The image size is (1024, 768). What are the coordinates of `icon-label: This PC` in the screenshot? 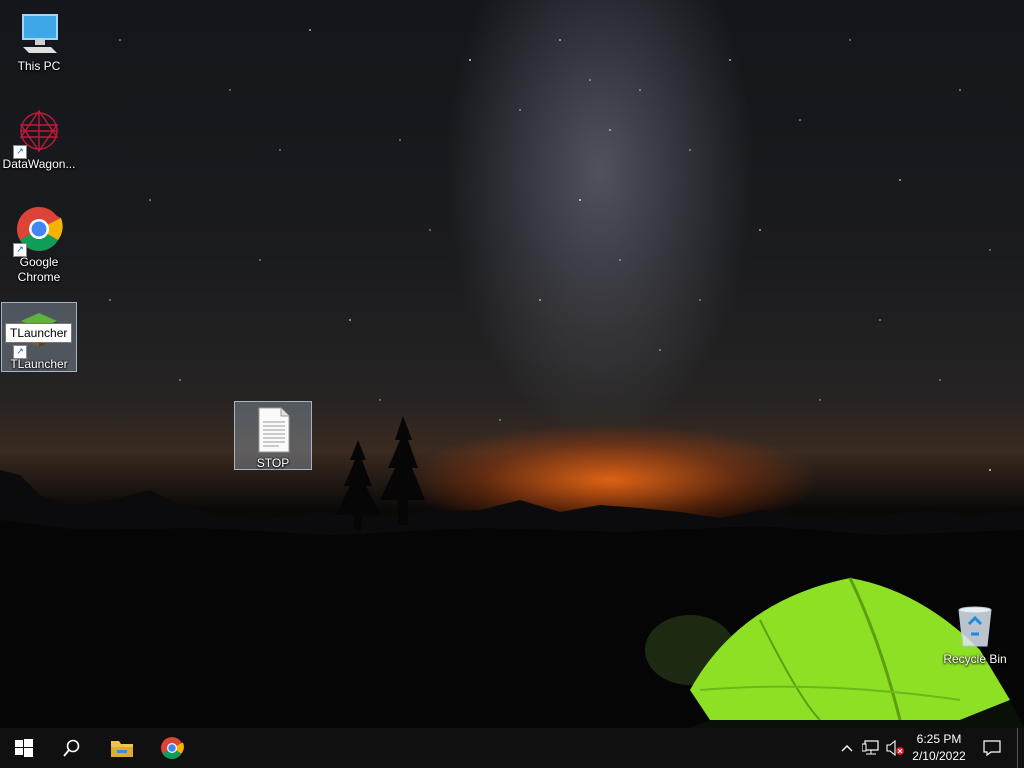 It's located at (39, 66).